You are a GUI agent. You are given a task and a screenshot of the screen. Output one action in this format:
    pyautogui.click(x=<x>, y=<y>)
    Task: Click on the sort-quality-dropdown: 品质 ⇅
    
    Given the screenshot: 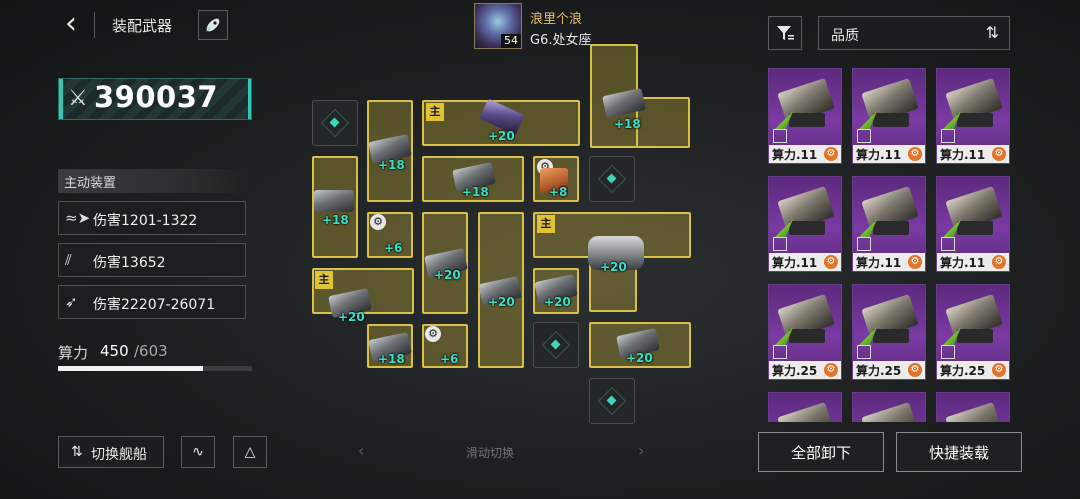 What is the action you would take?
    pyautogui.click(x=914, y=33)
    